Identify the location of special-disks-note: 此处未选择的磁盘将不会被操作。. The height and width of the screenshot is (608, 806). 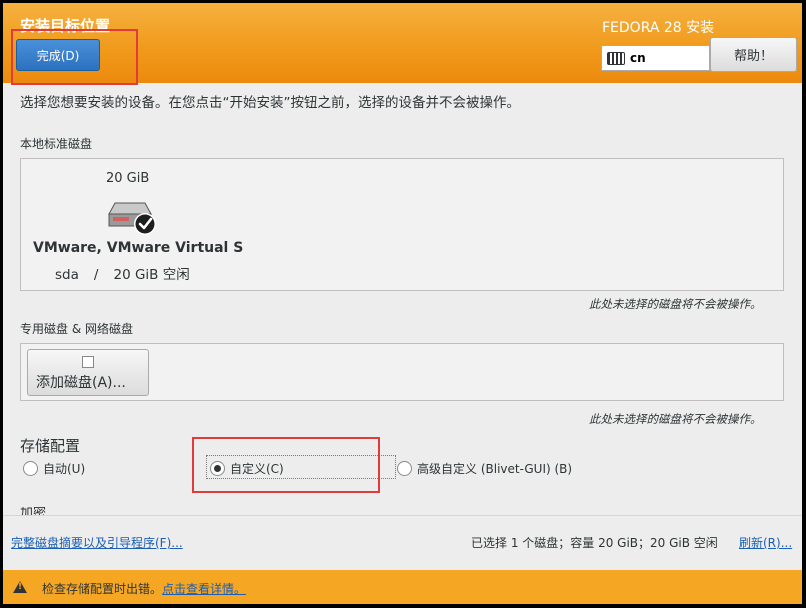
(675, 419).